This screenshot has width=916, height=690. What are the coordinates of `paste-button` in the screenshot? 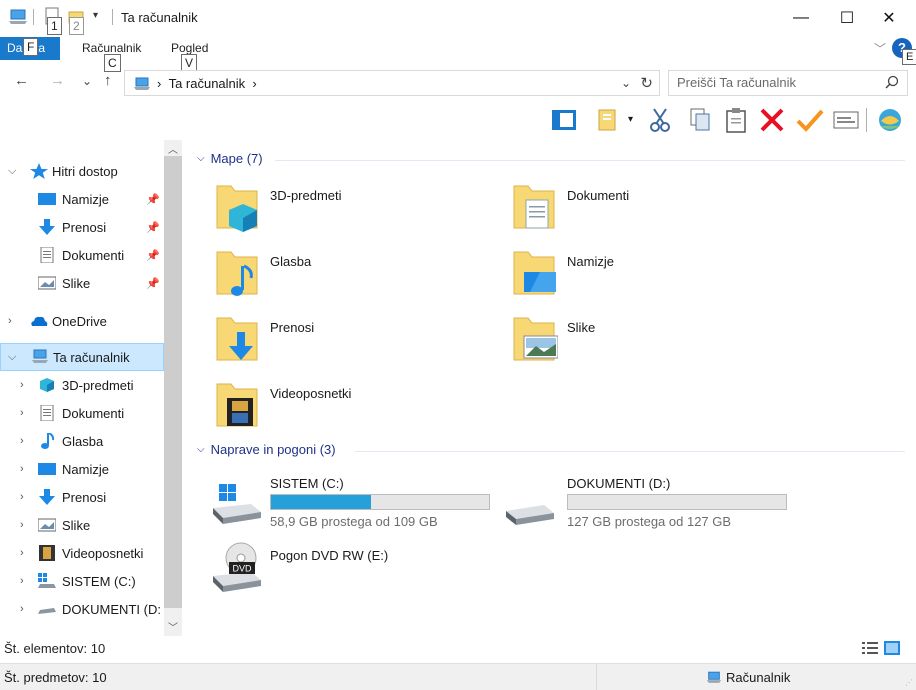 It's located at (736, 120).